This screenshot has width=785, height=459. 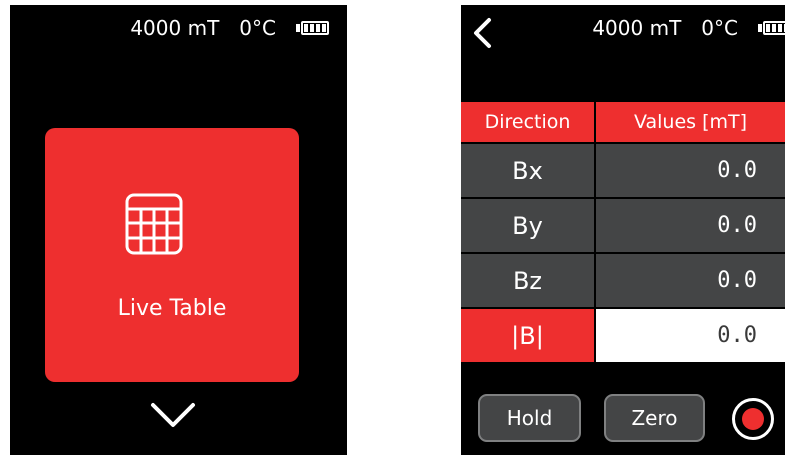 What do you see at coordinates (173, 415) in the screenshot?
I see `chevron-down-icon` at bounding box center [173, 415].